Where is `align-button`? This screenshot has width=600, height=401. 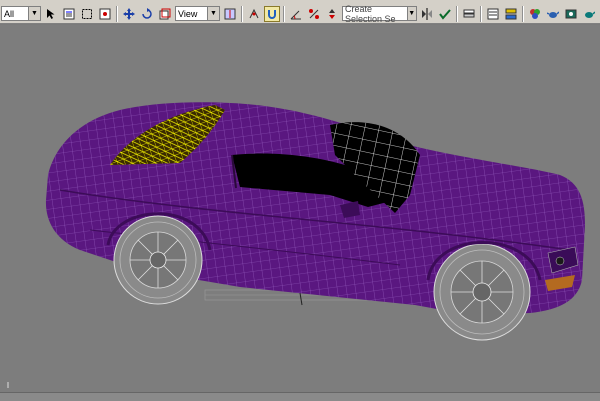 align-button is located at coordinates (445, 14).